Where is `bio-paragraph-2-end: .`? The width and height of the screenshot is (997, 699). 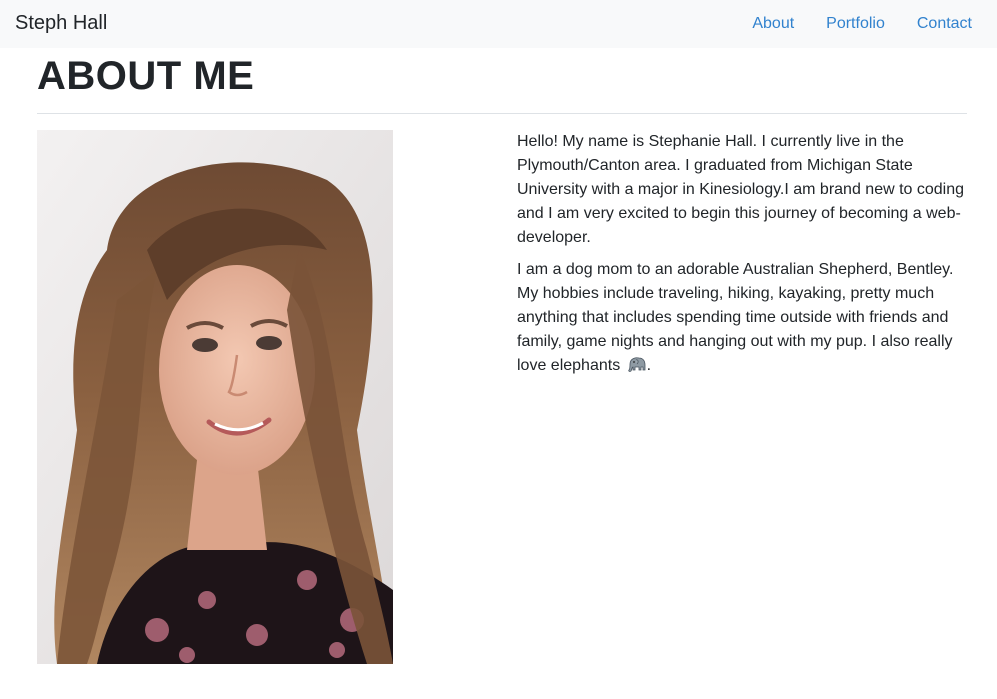 bio-paragraph-2-end: . is located at coordinates (649, 365).